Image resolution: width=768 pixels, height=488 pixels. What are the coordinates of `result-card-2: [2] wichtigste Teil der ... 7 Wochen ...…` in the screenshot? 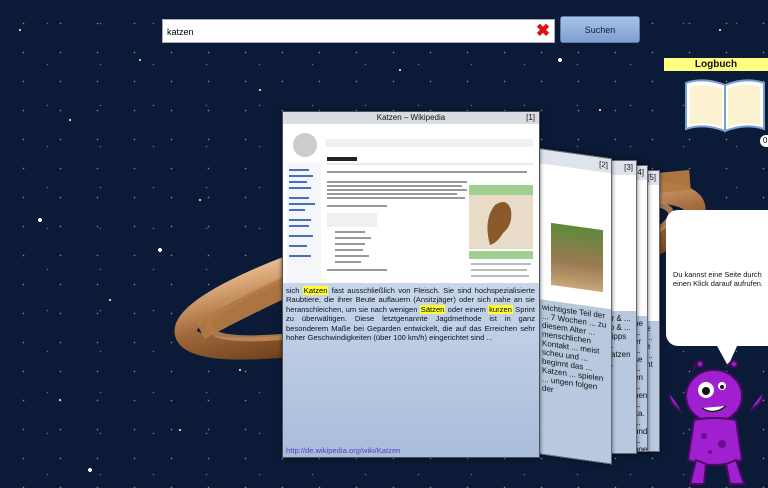 It's located at (575, 306).